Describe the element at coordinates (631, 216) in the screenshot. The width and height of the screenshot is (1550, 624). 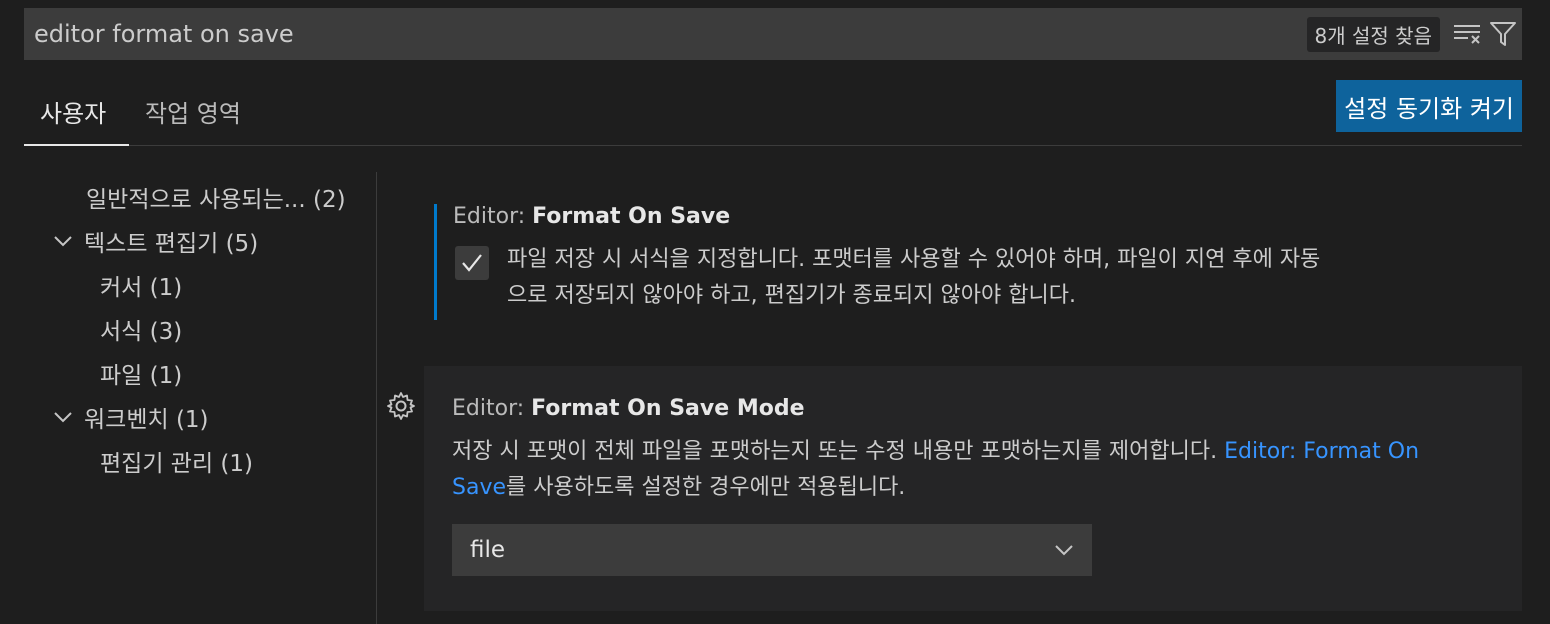
I see `setting-name: Format On Save` at that location.